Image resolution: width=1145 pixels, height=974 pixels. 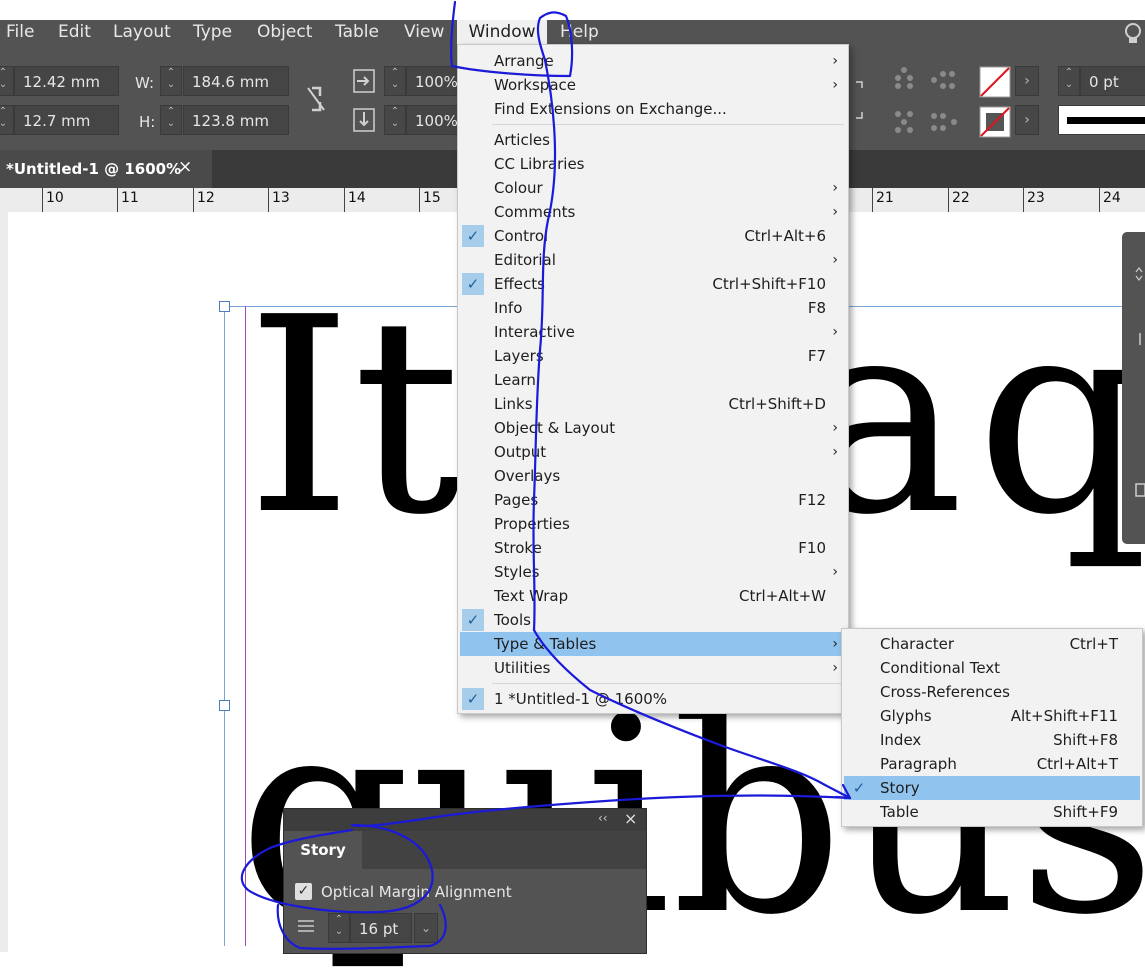 I want to click on menu-item-info: Info F8, so click(x=653, y=308).